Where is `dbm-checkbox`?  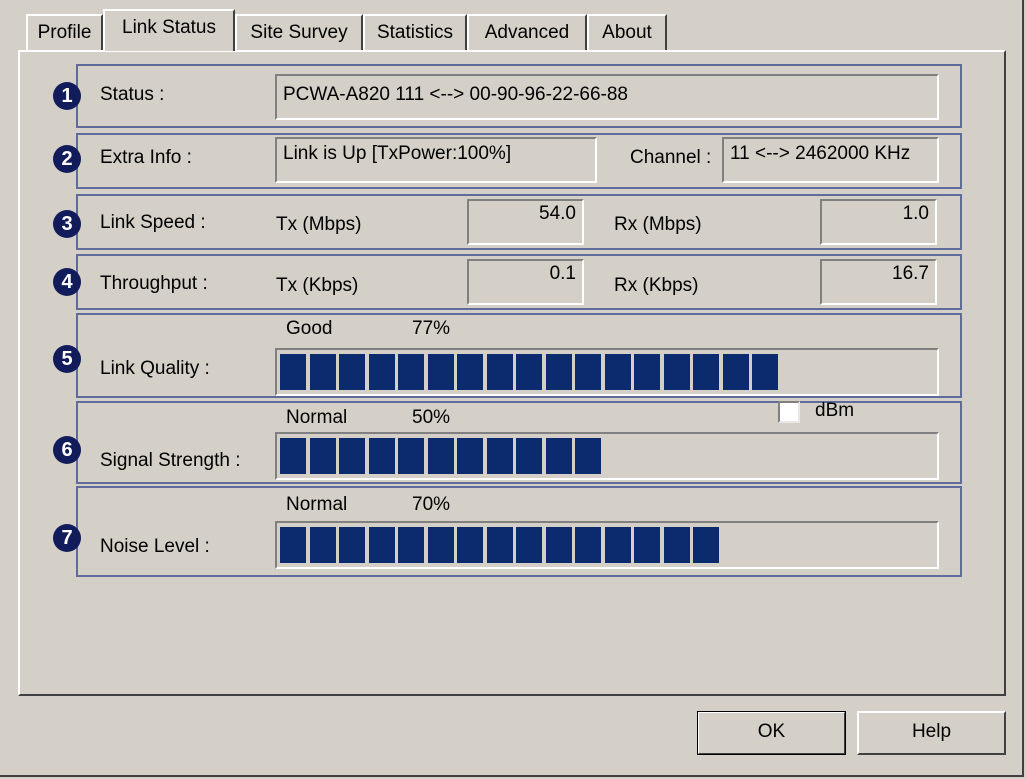
dbm-checkbox is located at coordinates (789, 412).